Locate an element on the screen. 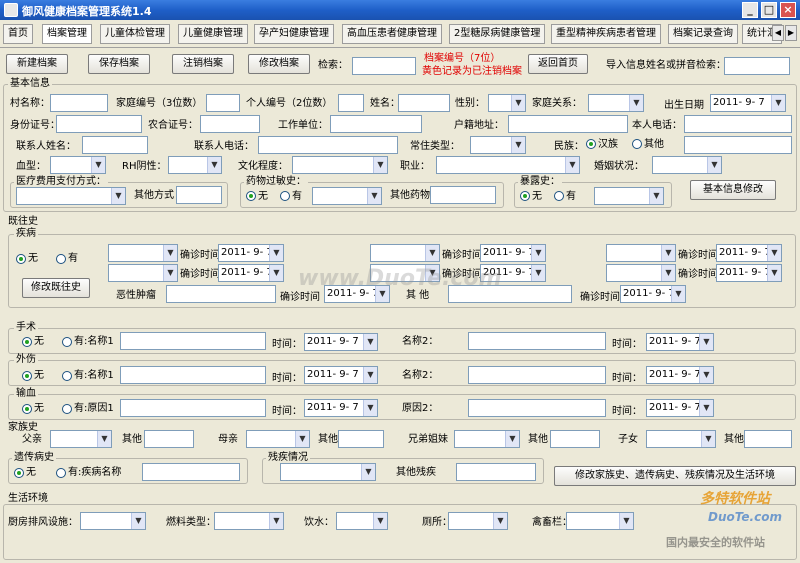  injury-name2-input is located at coordinates (537, 375).